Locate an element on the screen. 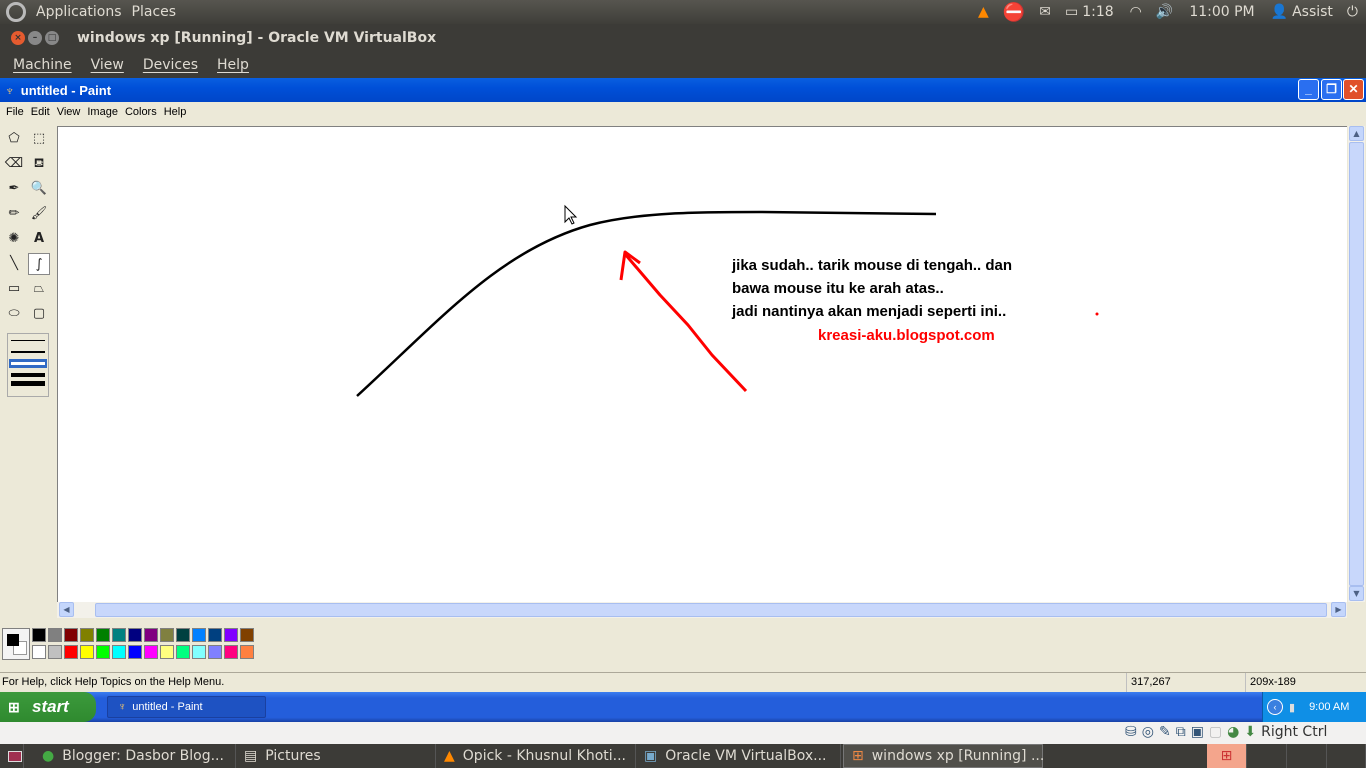 The width and height of the screenshot is (1366, 768). red-arrow is located at coordinates (683, 321).